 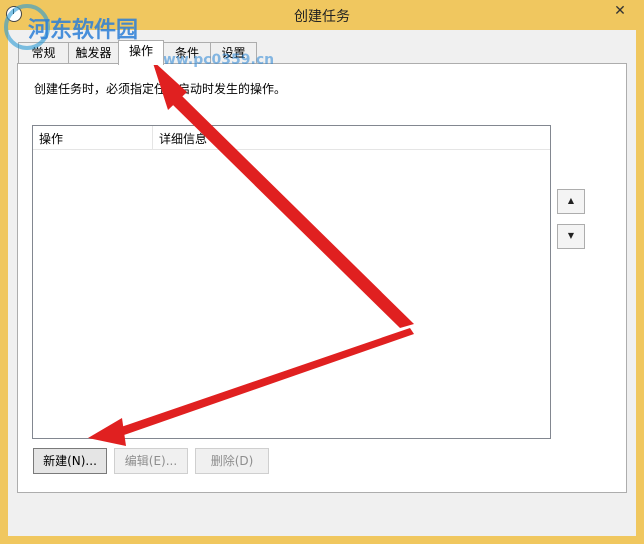 I want to click on list-header: 操作 详细信息, so click(x=291, y=138).